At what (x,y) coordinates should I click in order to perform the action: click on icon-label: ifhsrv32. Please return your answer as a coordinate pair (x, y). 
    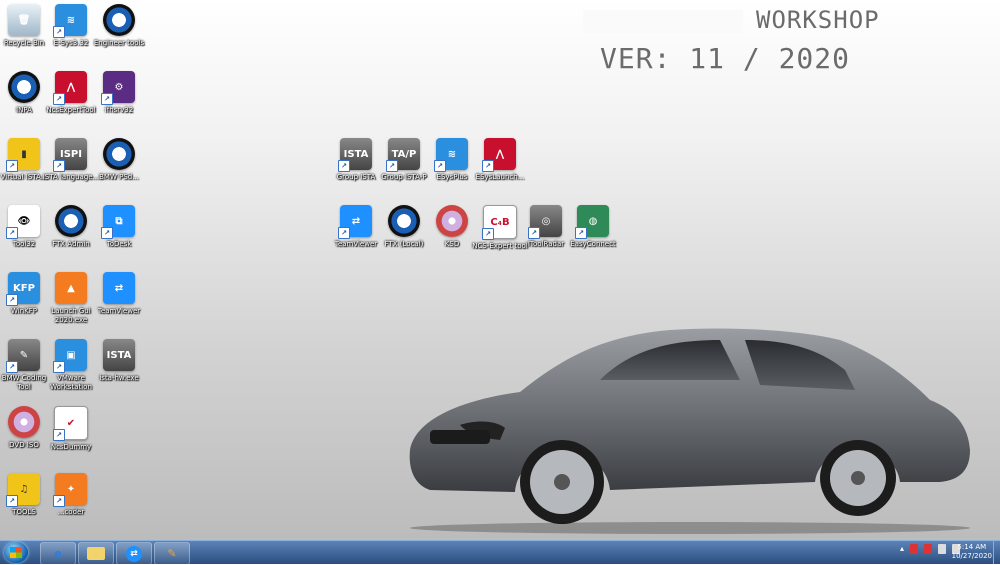
    Looking at the image, I should click on (119, 110).